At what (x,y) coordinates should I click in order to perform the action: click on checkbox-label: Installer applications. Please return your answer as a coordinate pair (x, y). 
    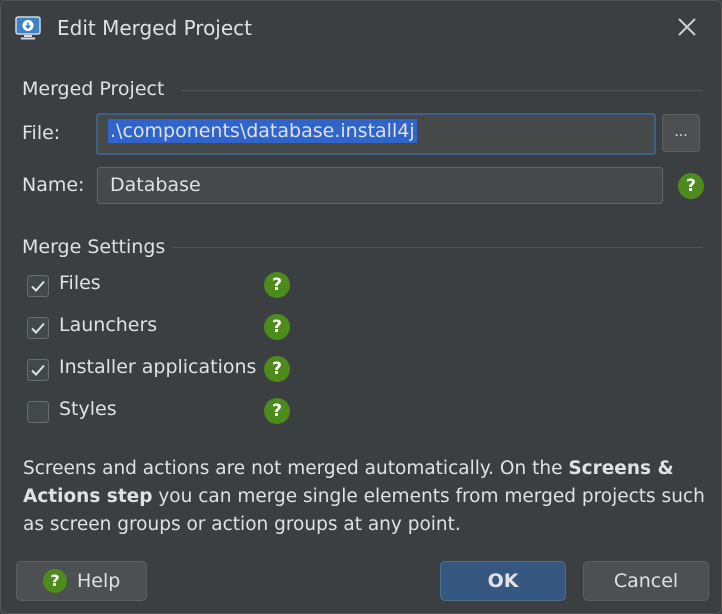
    Looking at the image, I should click on (158, 367).